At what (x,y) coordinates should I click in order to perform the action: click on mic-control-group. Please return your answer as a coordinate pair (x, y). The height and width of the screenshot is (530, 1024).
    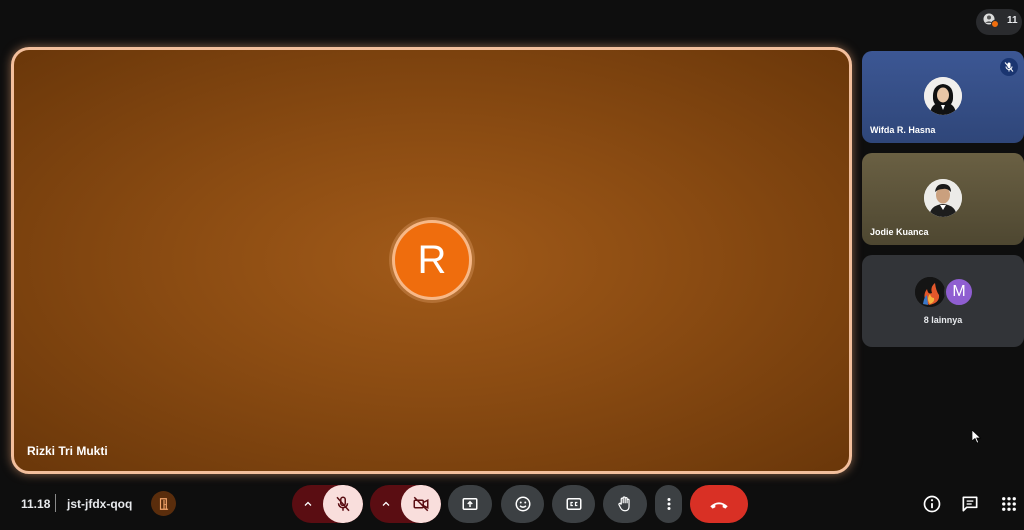
    Looking at the image, I should click on (327, 504).